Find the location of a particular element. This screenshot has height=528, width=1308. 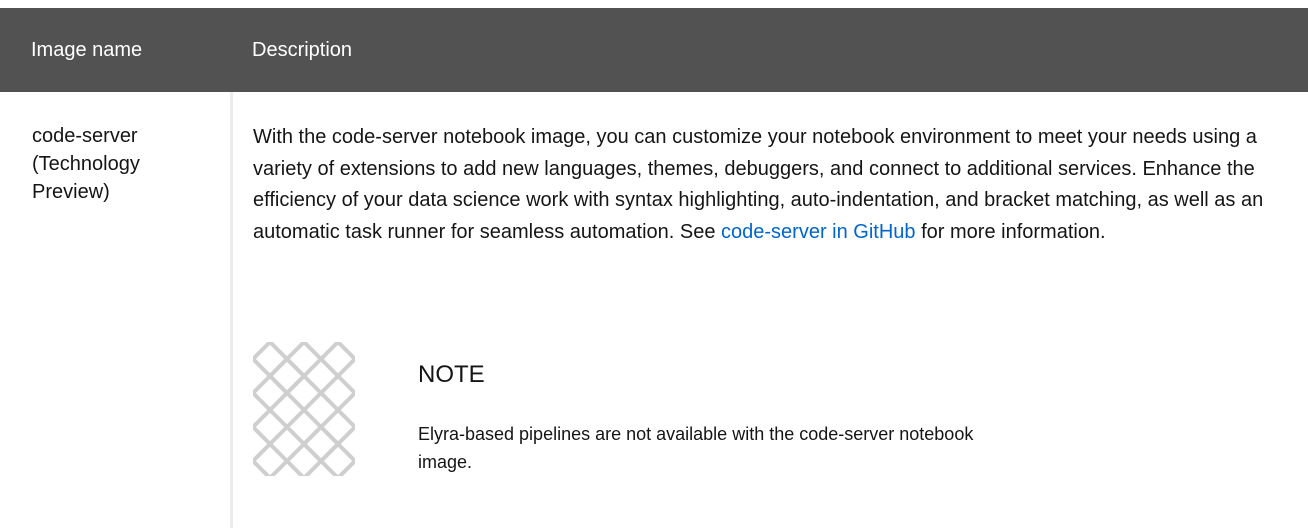

note-title: NOTE is located at coordinates (451, 374).